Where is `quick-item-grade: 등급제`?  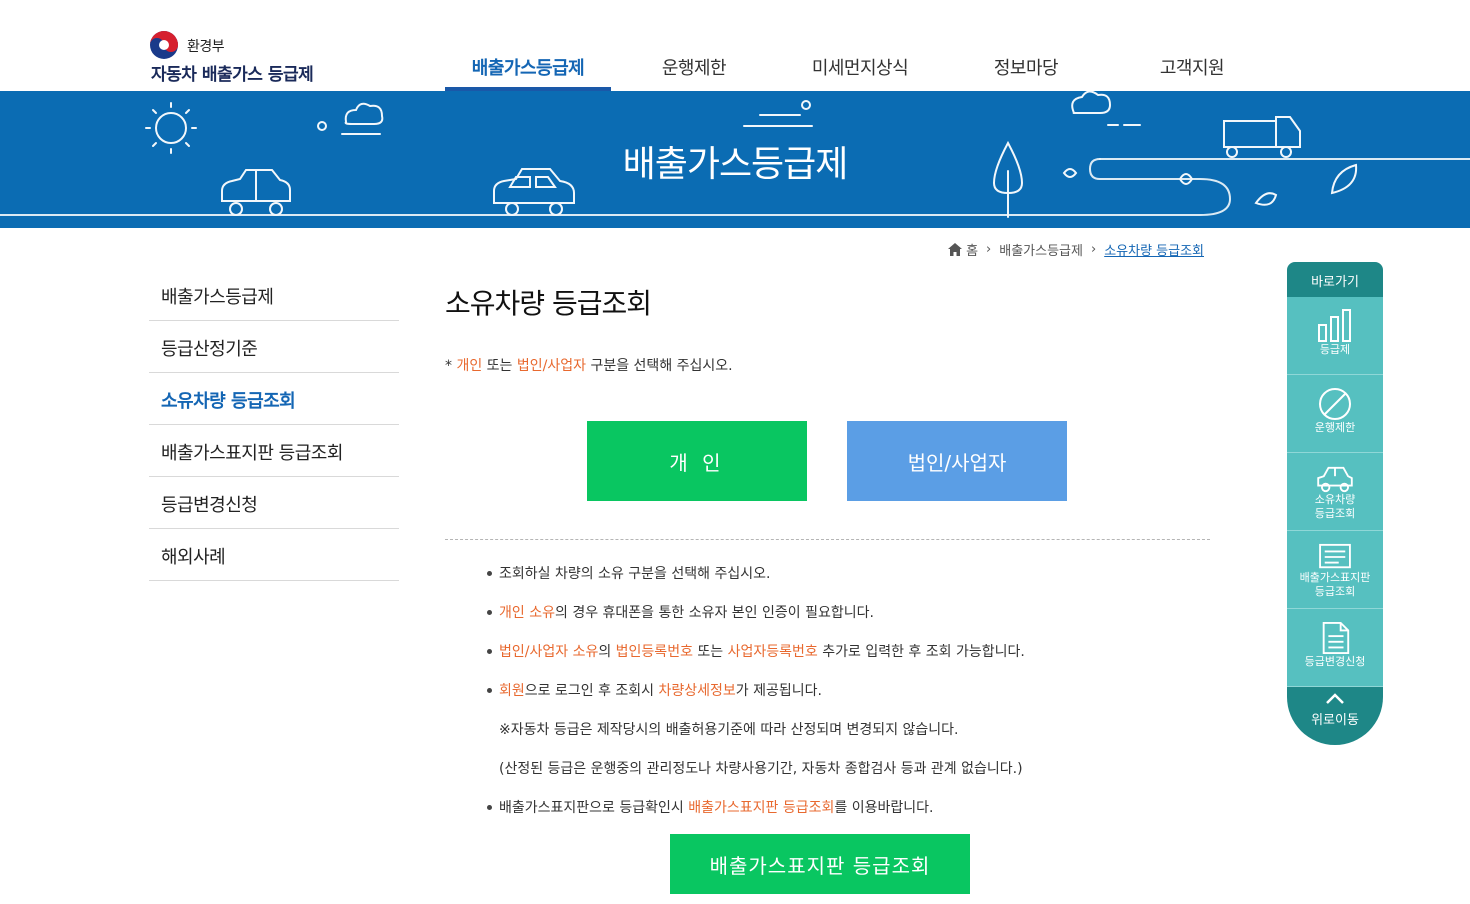 quick-item-grade: 등급제 is located at coordinates (1335, 336).